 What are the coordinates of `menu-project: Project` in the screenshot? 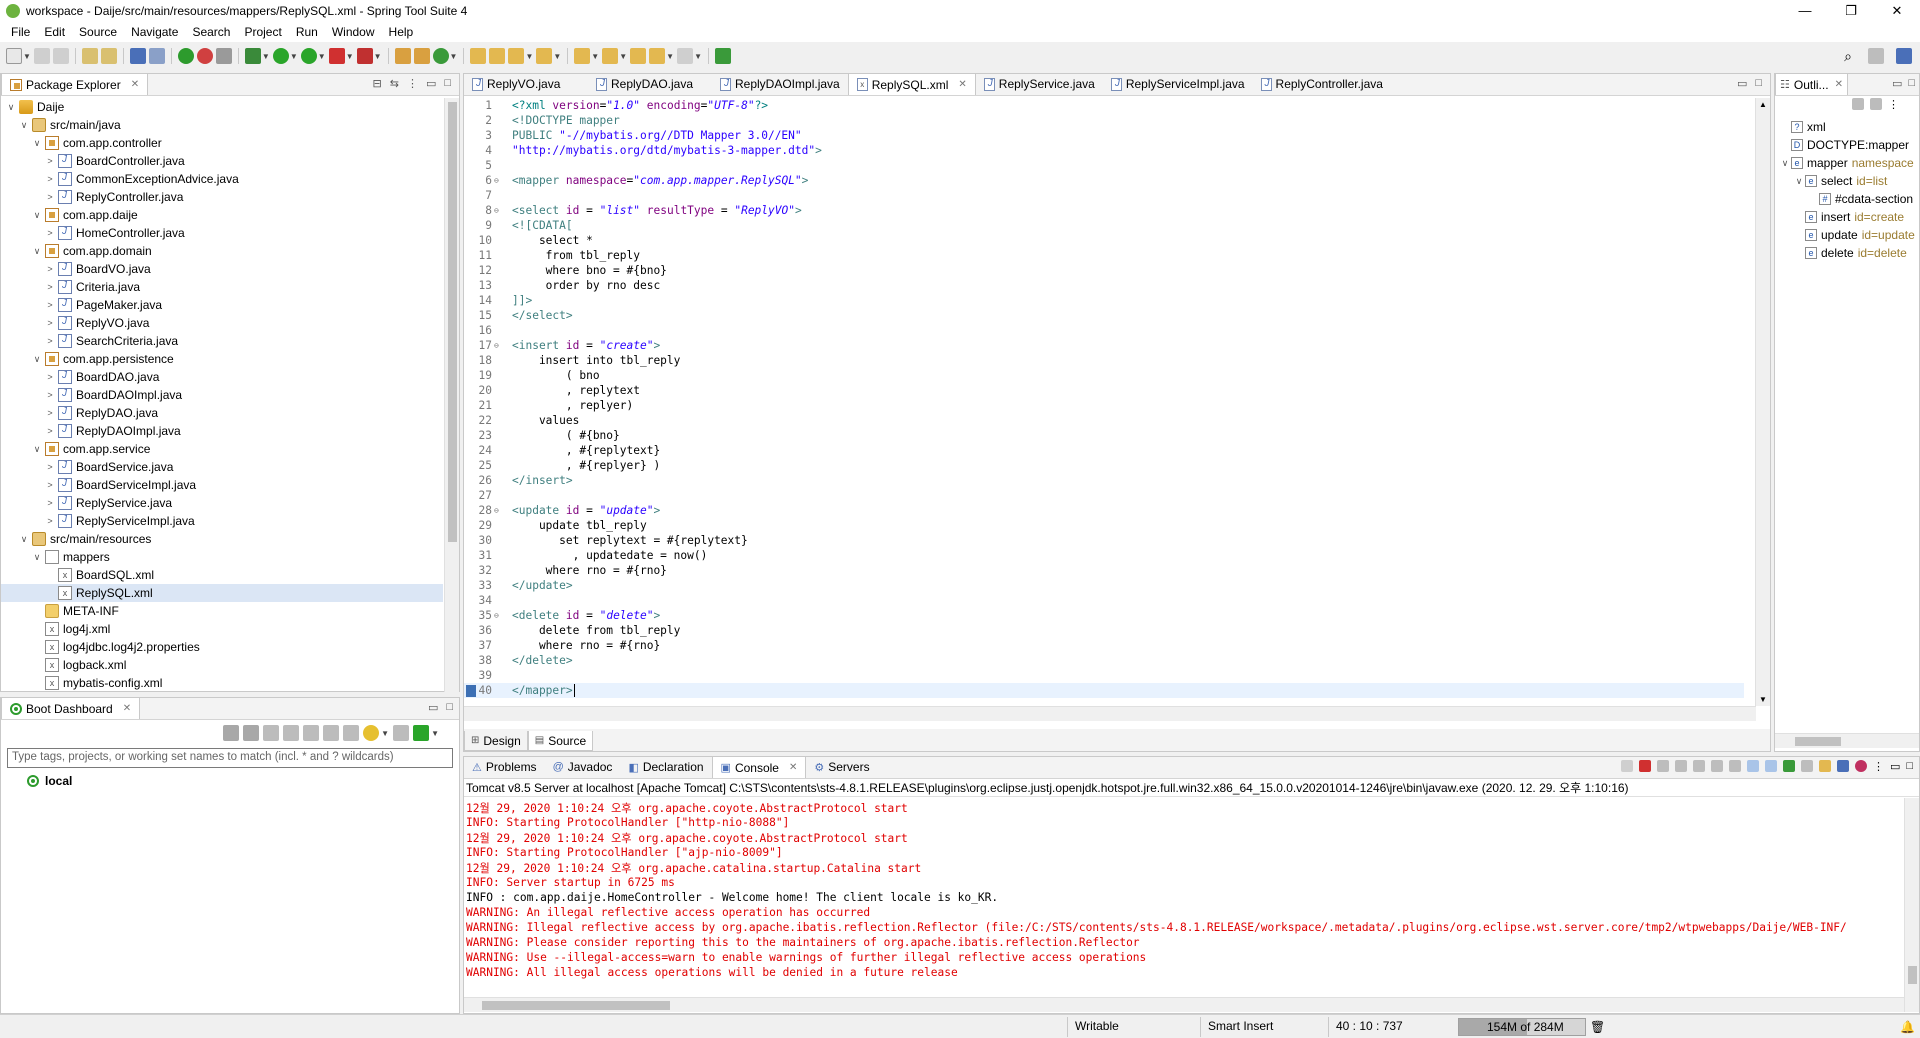 It's located at (262, 32).